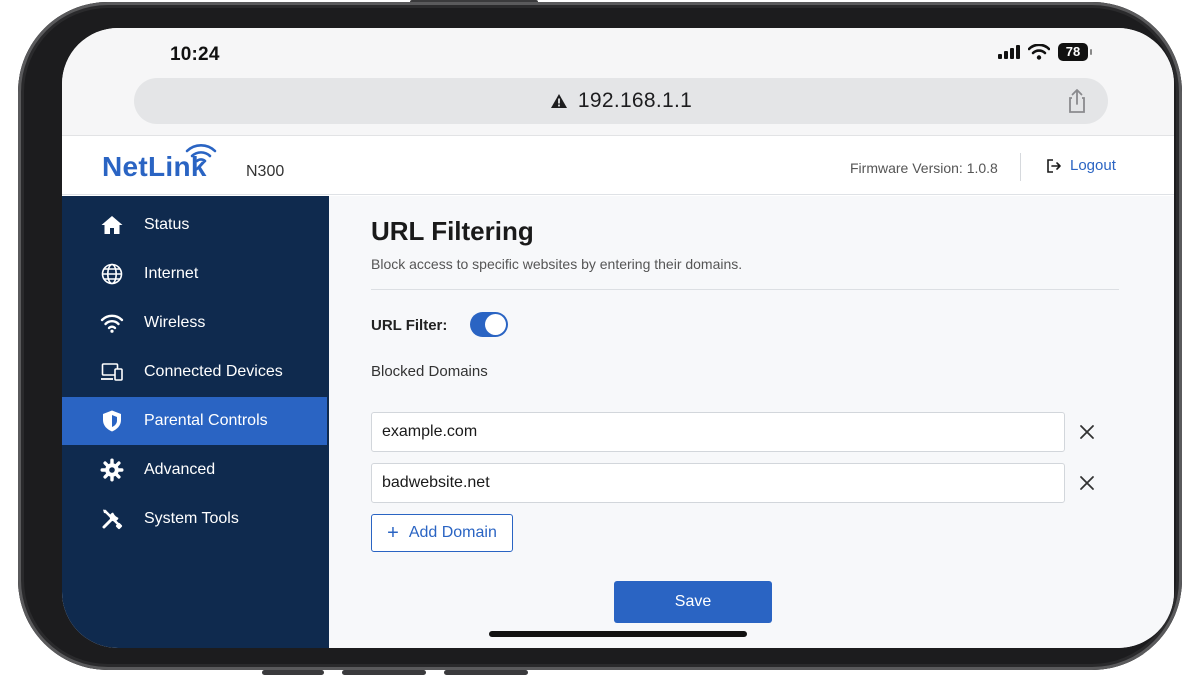 The image size is (1200, 675). What do you see at coordinates (201, 153) in the screenshot?
I see `logo-wifi-icon` at bounding box center [201, 153].